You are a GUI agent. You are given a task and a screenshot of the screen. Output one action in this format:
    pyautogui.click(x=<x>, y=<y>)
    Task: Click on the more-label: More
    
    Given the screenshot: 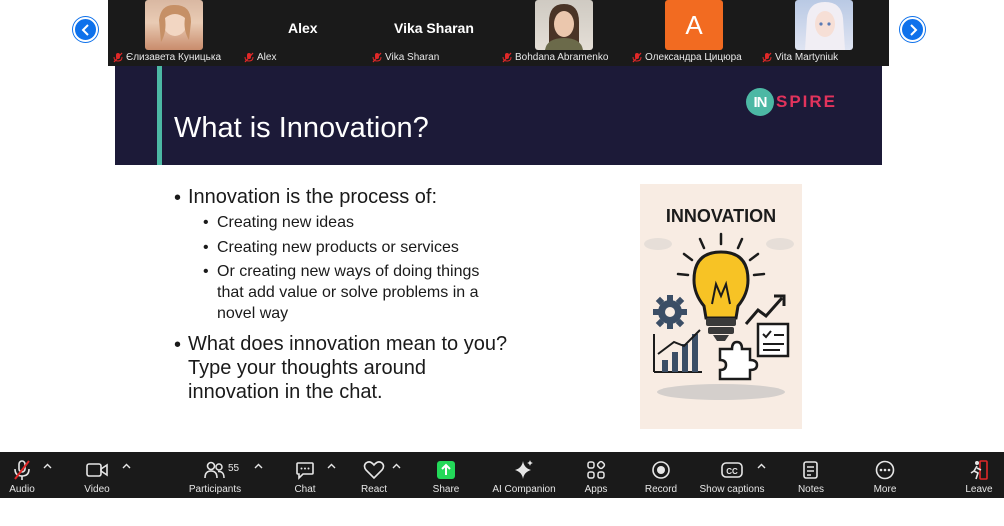 What is the action you would take?
    pyautogui.click(x=885, y=489)
    